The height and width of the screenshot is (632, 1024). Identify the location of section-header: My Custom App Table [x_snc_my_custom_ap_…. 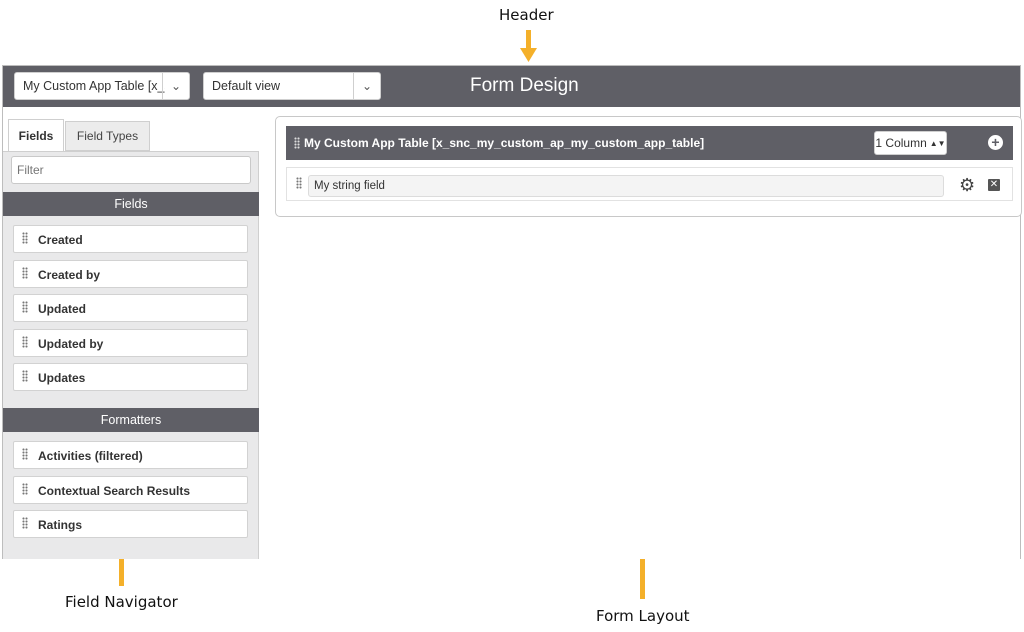
(649, 143).